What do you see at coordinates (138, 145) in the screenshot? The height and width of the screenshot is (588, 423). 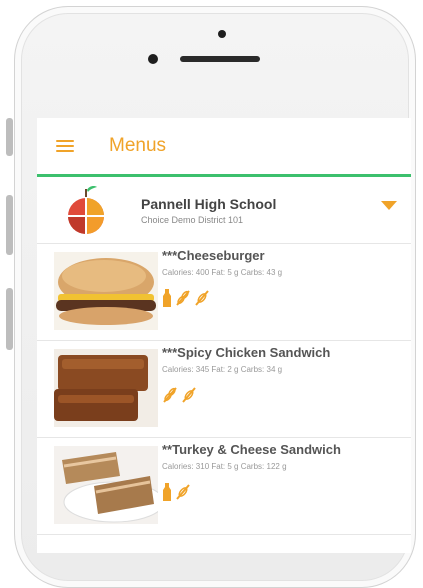 I see `page-title: Menus` at bounding box center [138, 145].